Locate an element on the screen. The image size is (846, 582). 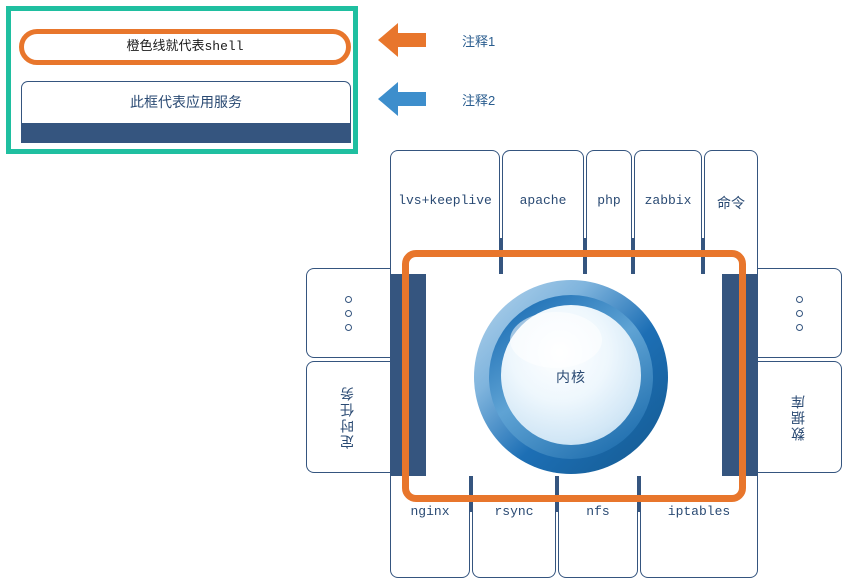
legend-service-label: 此框代表应用服务 is located at coordinates (186, 102).